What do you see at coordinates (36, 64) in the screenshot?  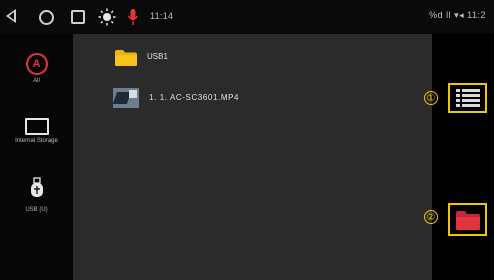 I see `all-icon: A` at bounding box center [36, 64].